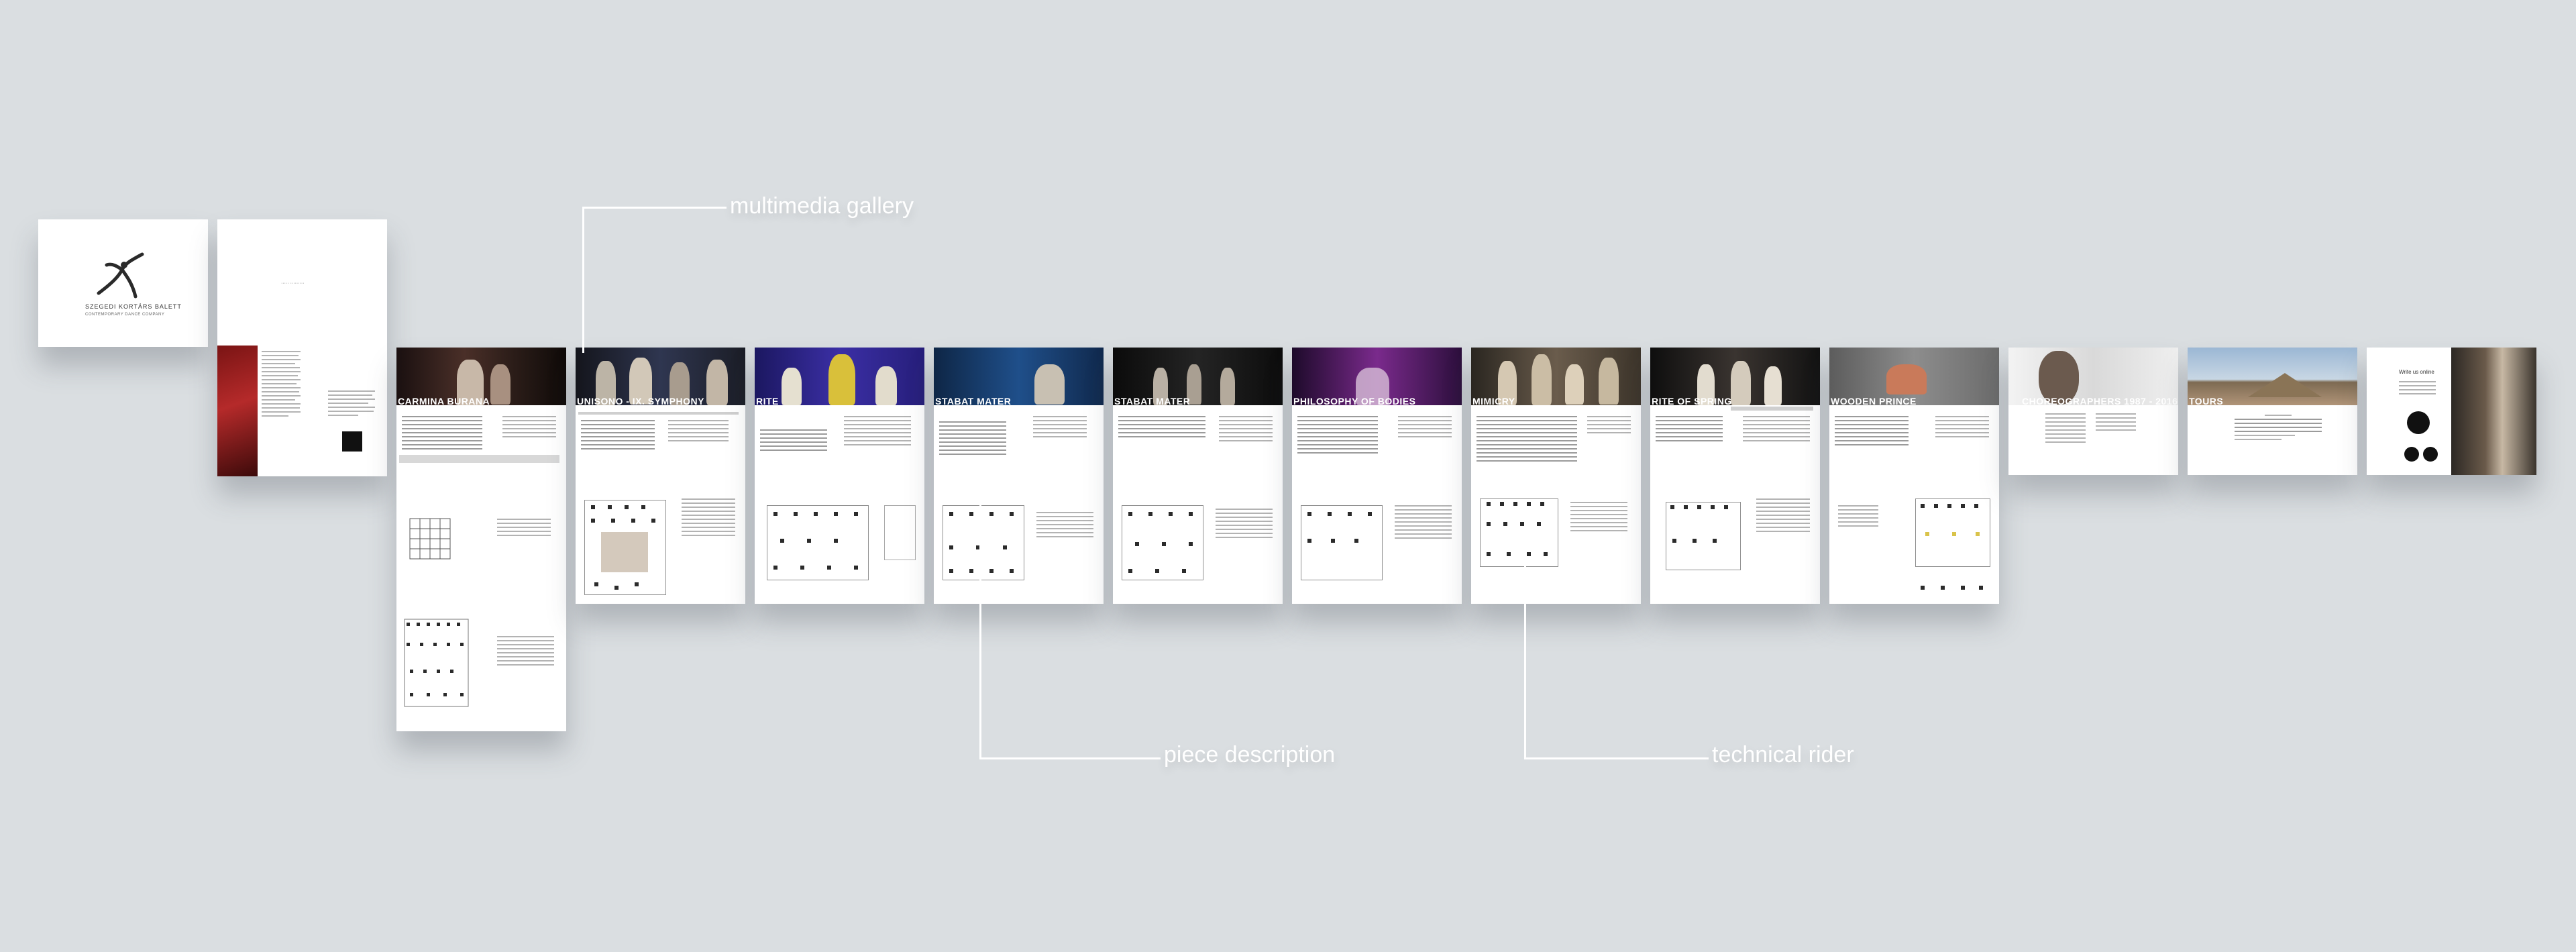 The image size is (2576, 952). I want to click on piece-page-philosophy-of-bodies: PHILOSOPHY OF BODIES, so click(1377, 476).